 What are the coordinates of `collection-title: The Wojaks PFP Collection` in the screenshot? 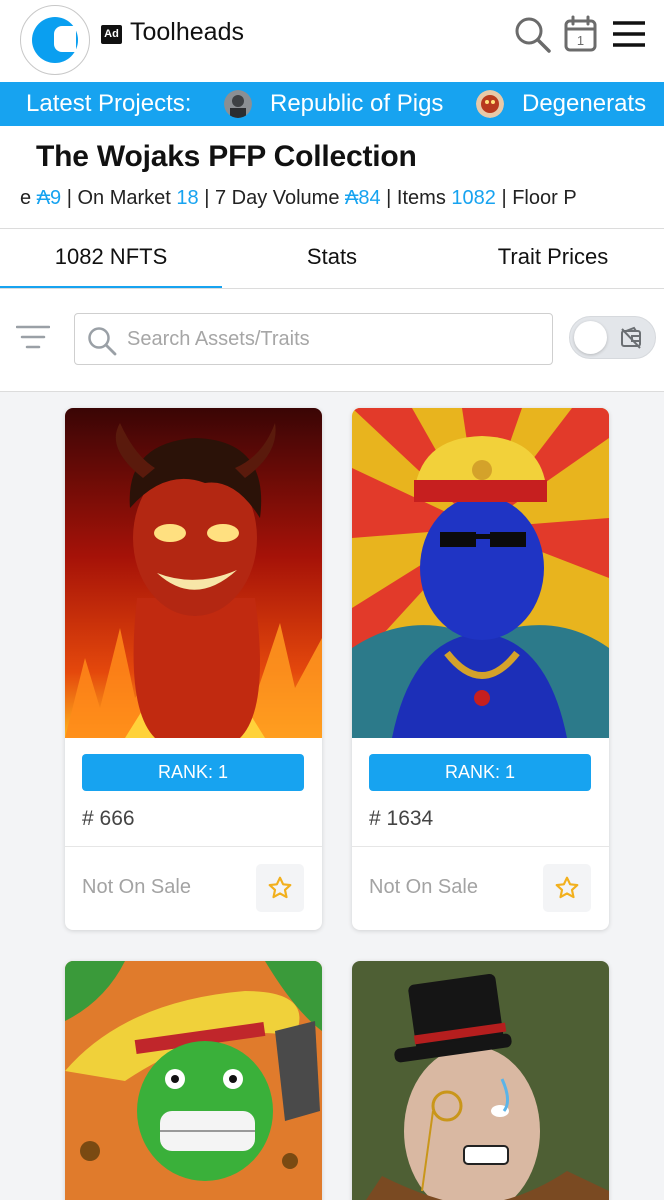 It's located at (226, 156).